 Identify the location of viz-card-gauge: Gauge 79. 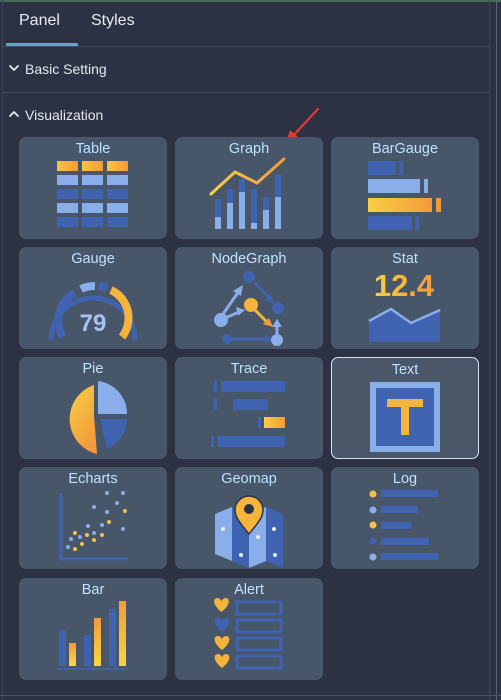
(93, 298).